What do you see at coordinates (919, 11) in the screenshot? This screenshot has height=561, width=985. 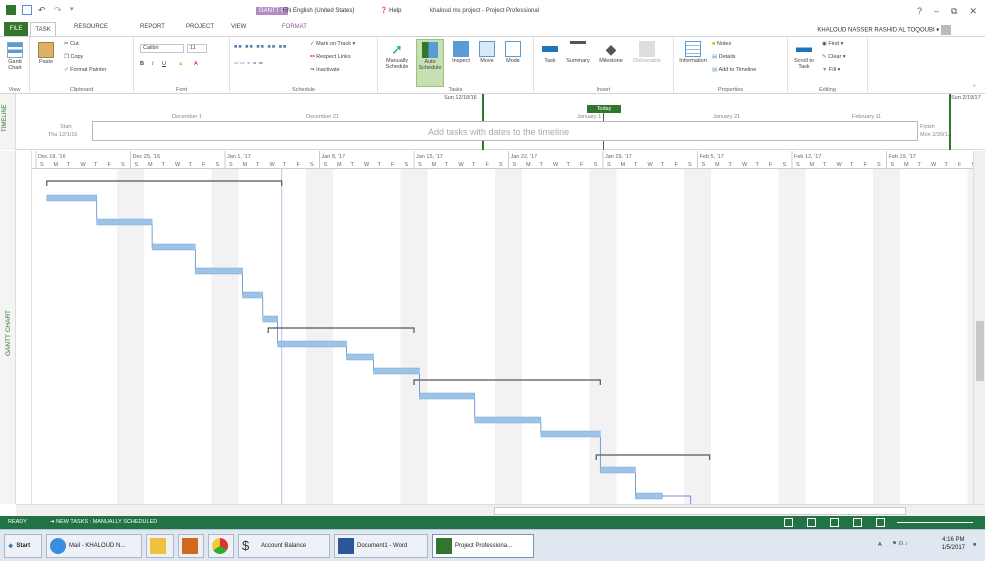 I see `help-question-icon: ?` at bounding box center [919, 11].